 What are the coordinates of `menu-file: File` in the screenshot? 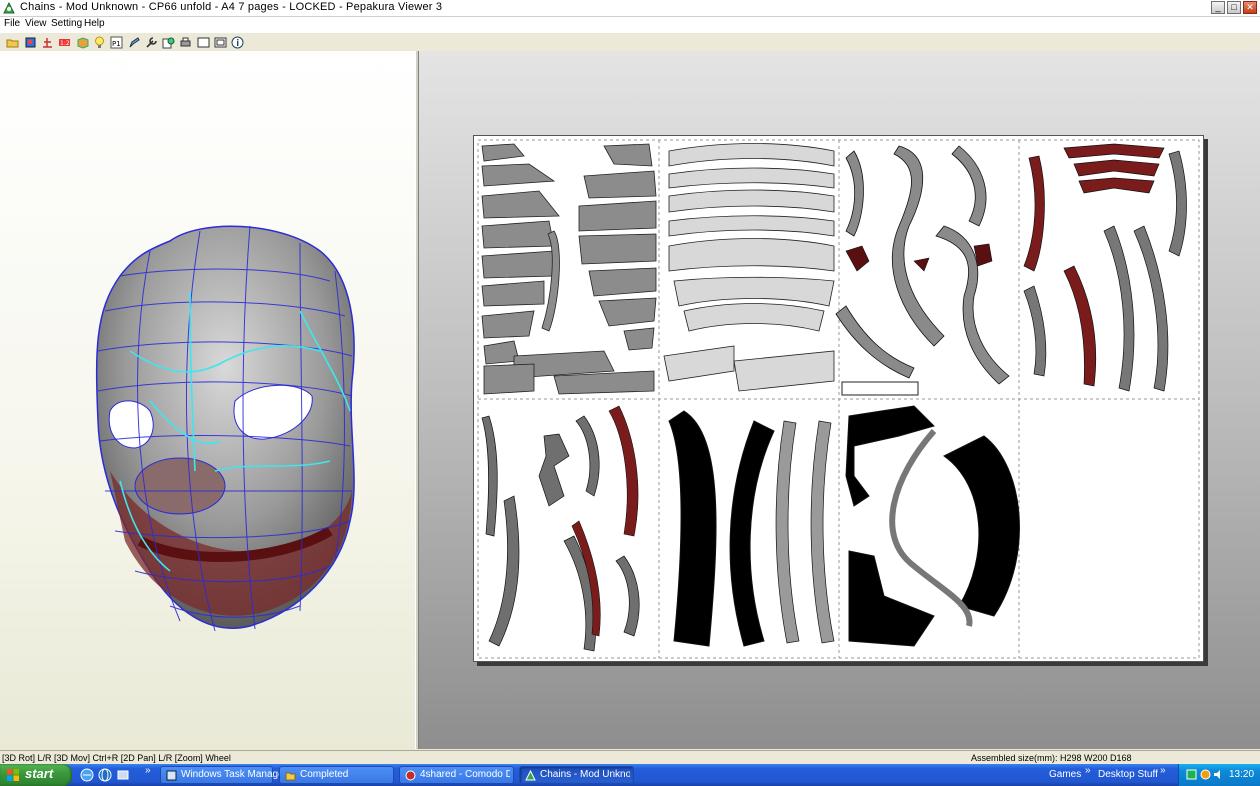 It's located at (12, 23).